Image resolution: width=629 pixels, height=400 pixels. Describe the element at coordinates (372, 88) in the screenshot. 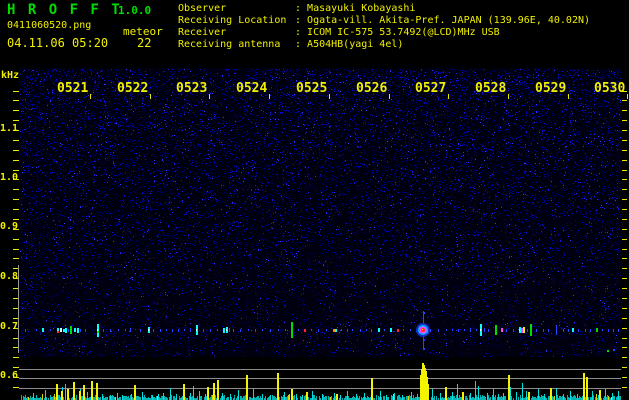

I see `time-label-0526: 0526` at that location.